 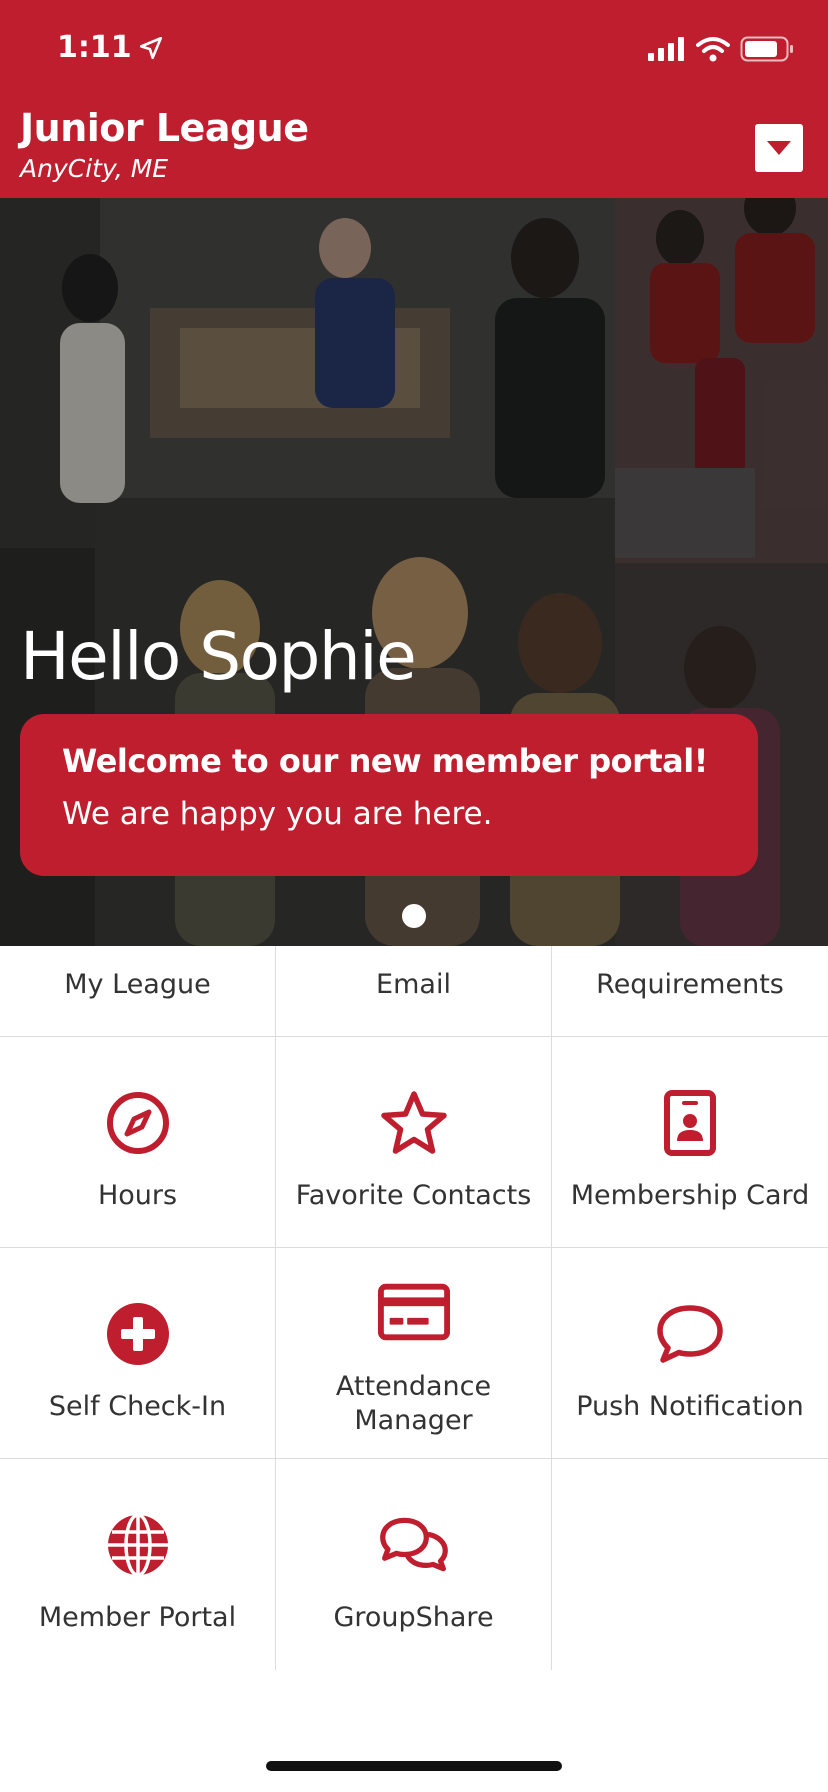 What do you see at coordinates (414, 1353) in the screenshot?
I see `tile-attendance-manager: Attendance Manager` at bounding box center [414, 1353].